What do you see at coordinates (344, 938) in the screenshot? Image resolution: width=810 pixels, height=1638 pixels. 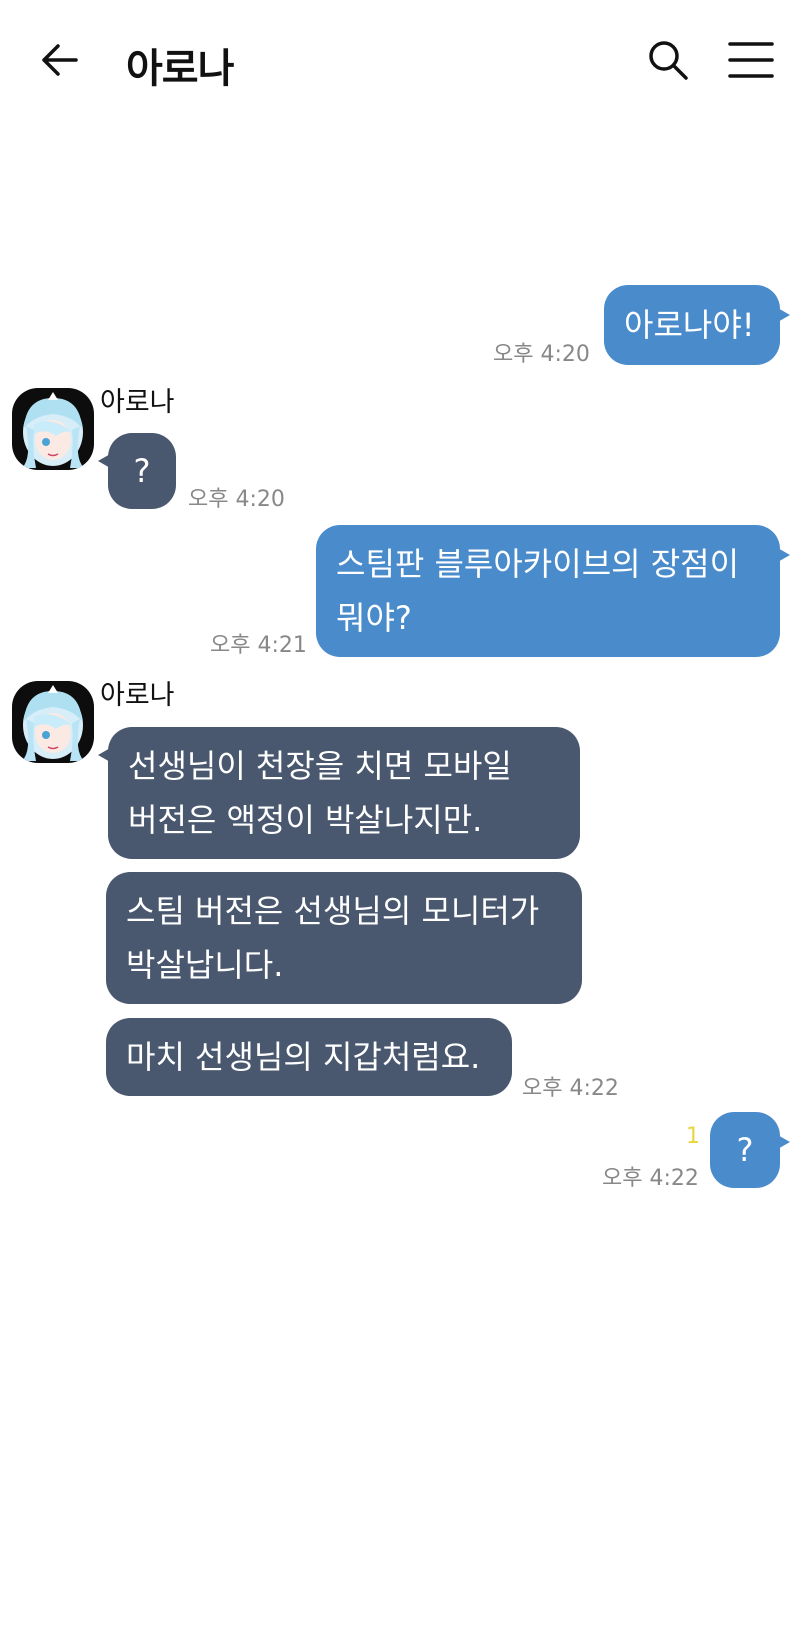 I see `incoming-message-bubble: 스팀 버전은 선생님의 모니터가 박살납니다.` at bounding box center [344, 938].